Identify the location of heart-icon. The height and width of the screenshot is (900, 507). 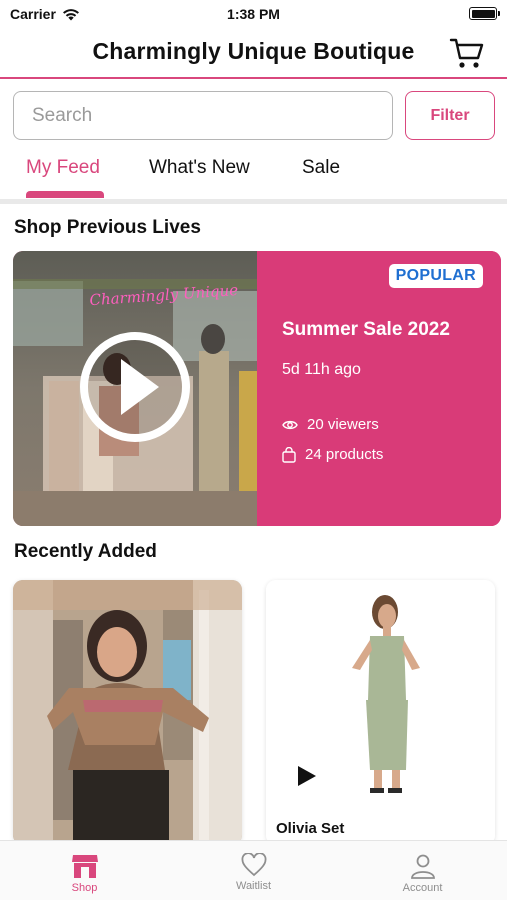
(253, 865).